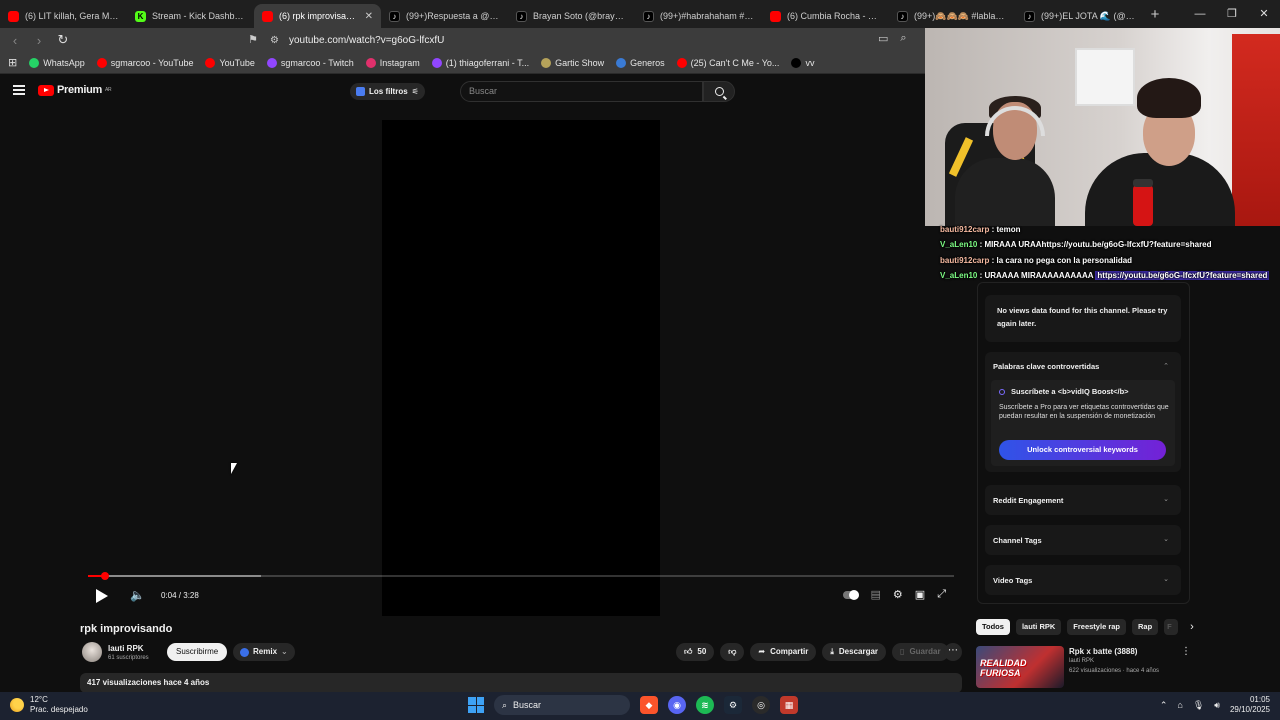 The height and width of the screenshot is (720, 1280). Describe the element at coordinates (1002, 392) in the screenshot. I see `vidiq-boost-icon` at that location.